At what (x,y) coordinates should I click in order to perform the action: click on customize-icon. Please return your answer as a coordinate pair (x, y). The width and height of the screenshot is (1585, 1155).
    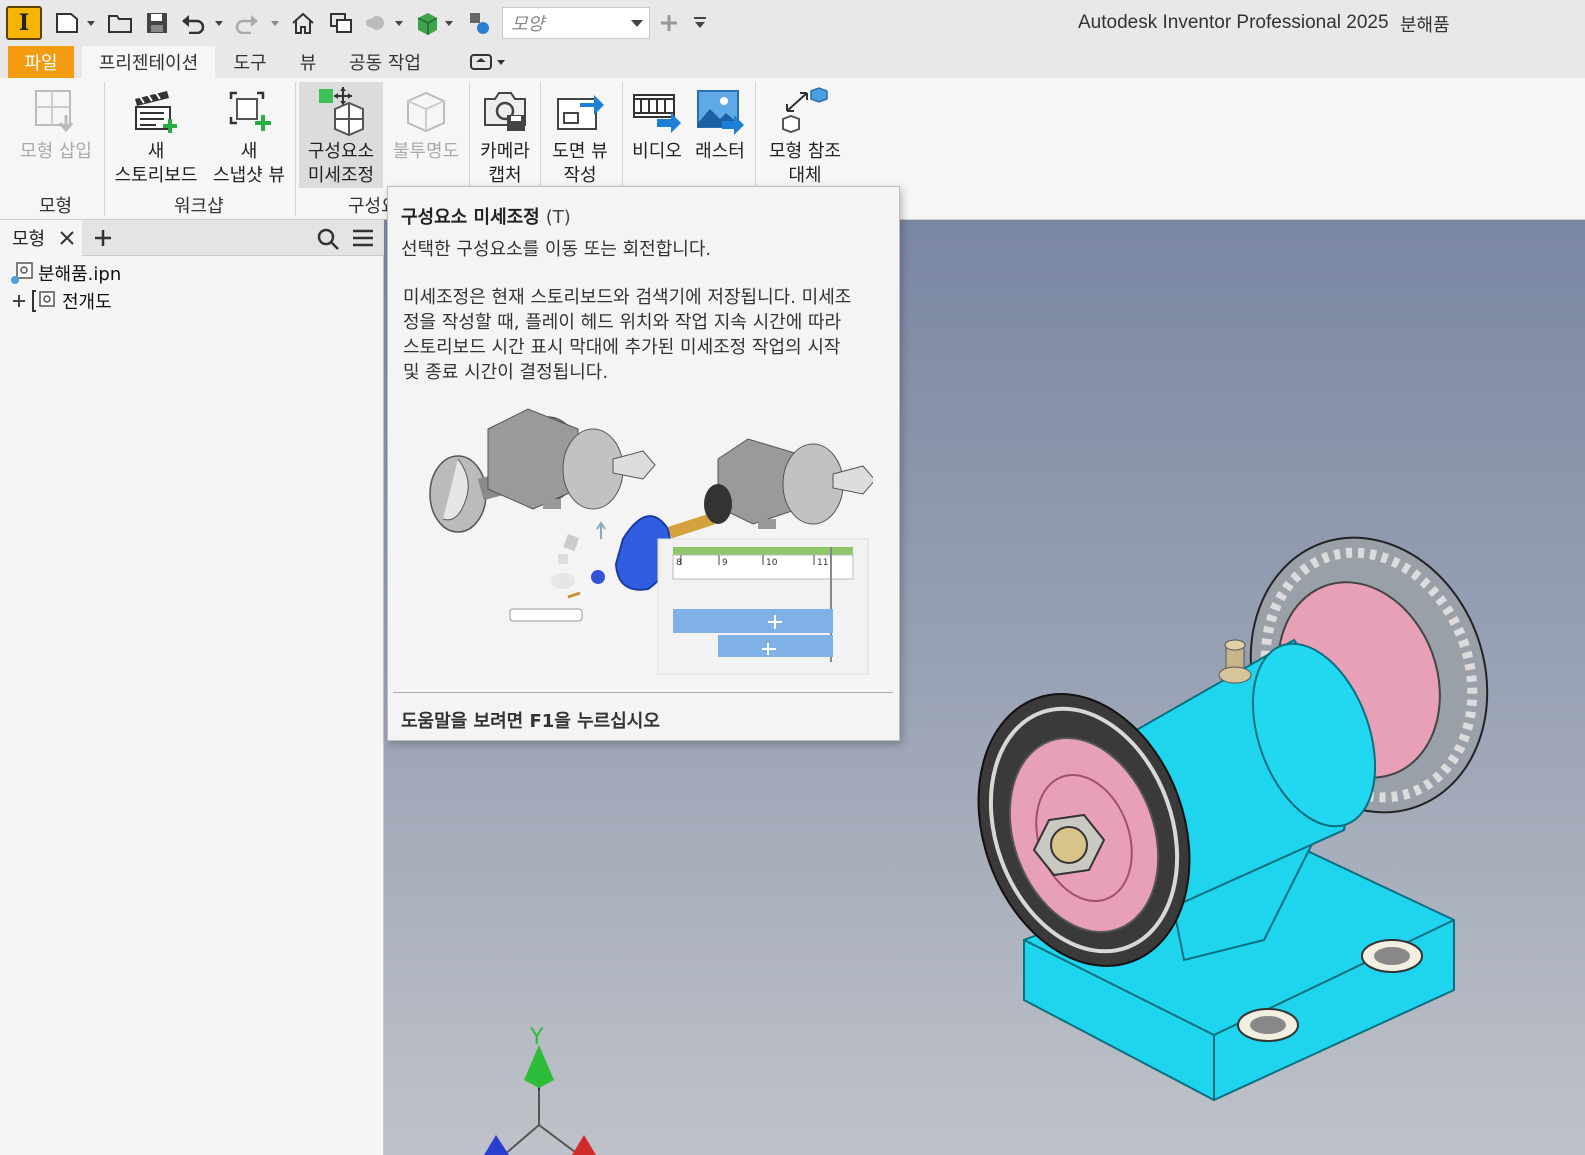
    Looking at the image, I should click on (700, 23).